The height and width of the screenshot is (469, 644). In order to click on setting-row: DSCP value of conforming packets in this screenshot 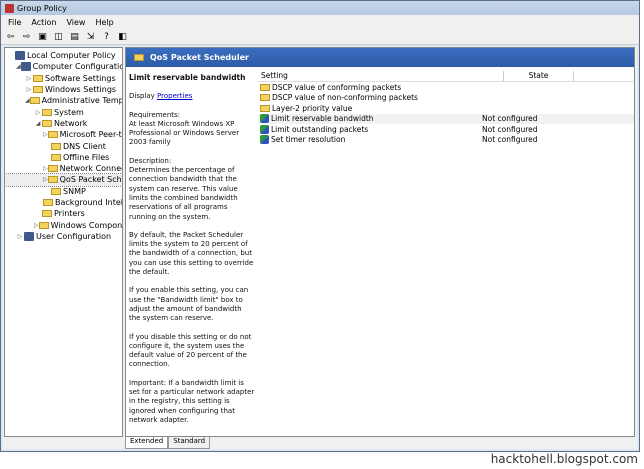, I will do `click(446, 87)`.